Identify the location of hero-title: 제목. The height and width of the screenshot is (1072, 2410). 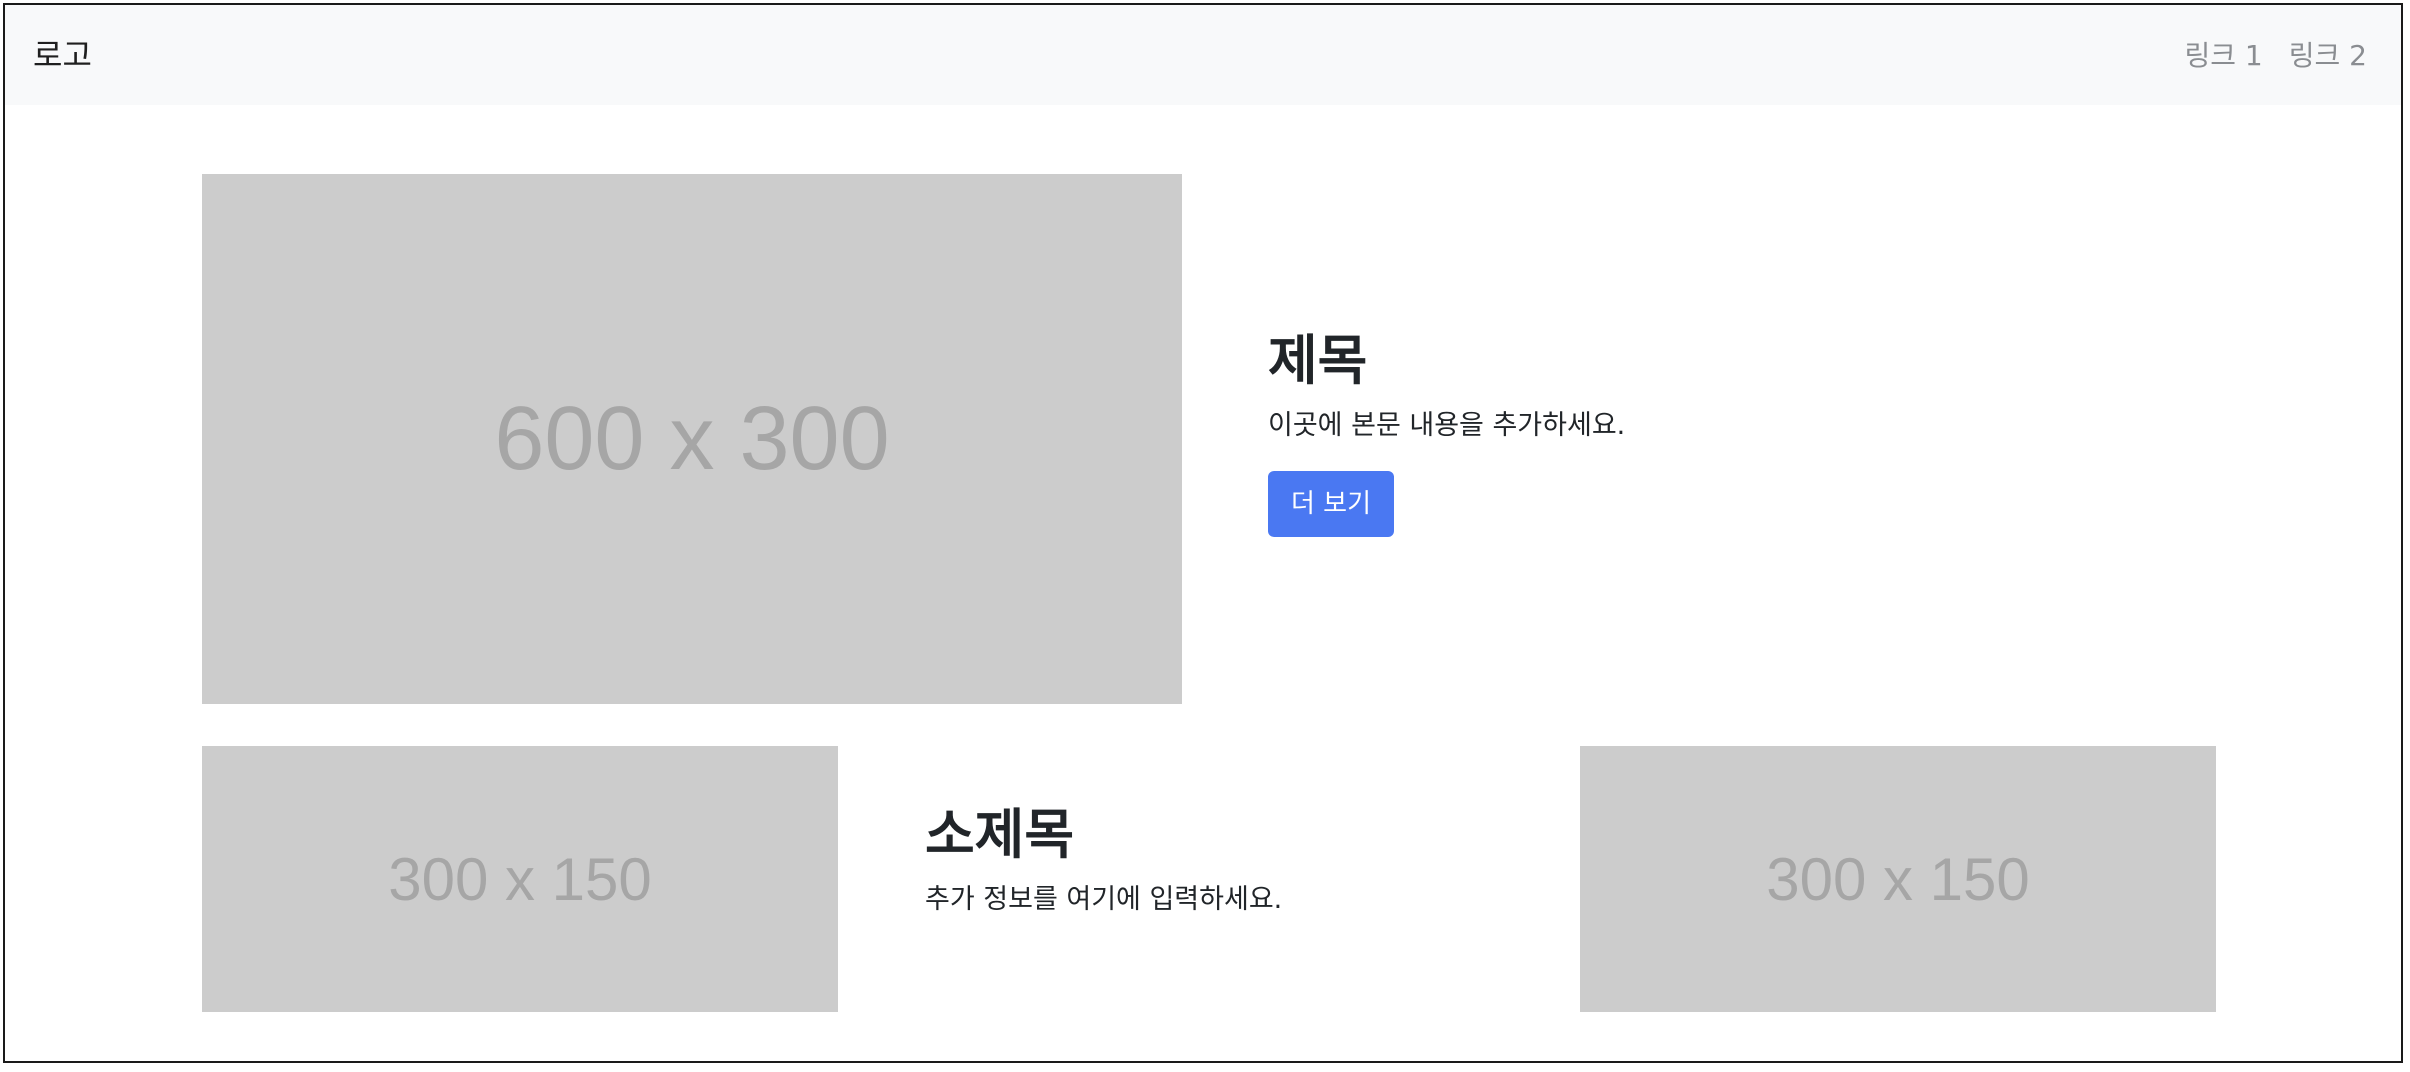
(1318, 360).